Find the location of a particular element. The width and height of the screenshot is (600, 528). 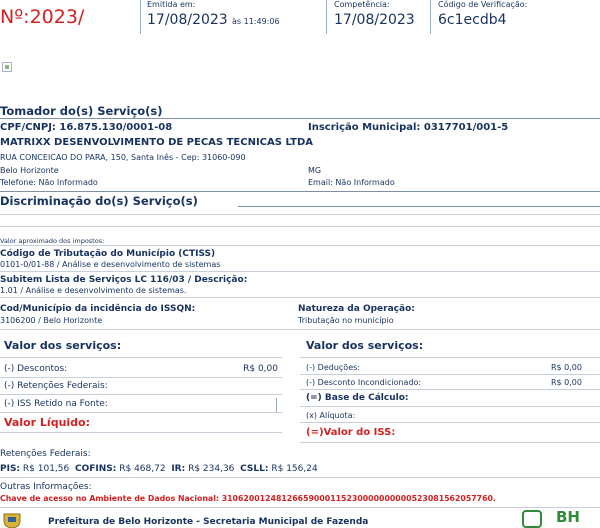

tomador-title: Tomador do(s) Serviço(s) is located at coordinates (81, 111).